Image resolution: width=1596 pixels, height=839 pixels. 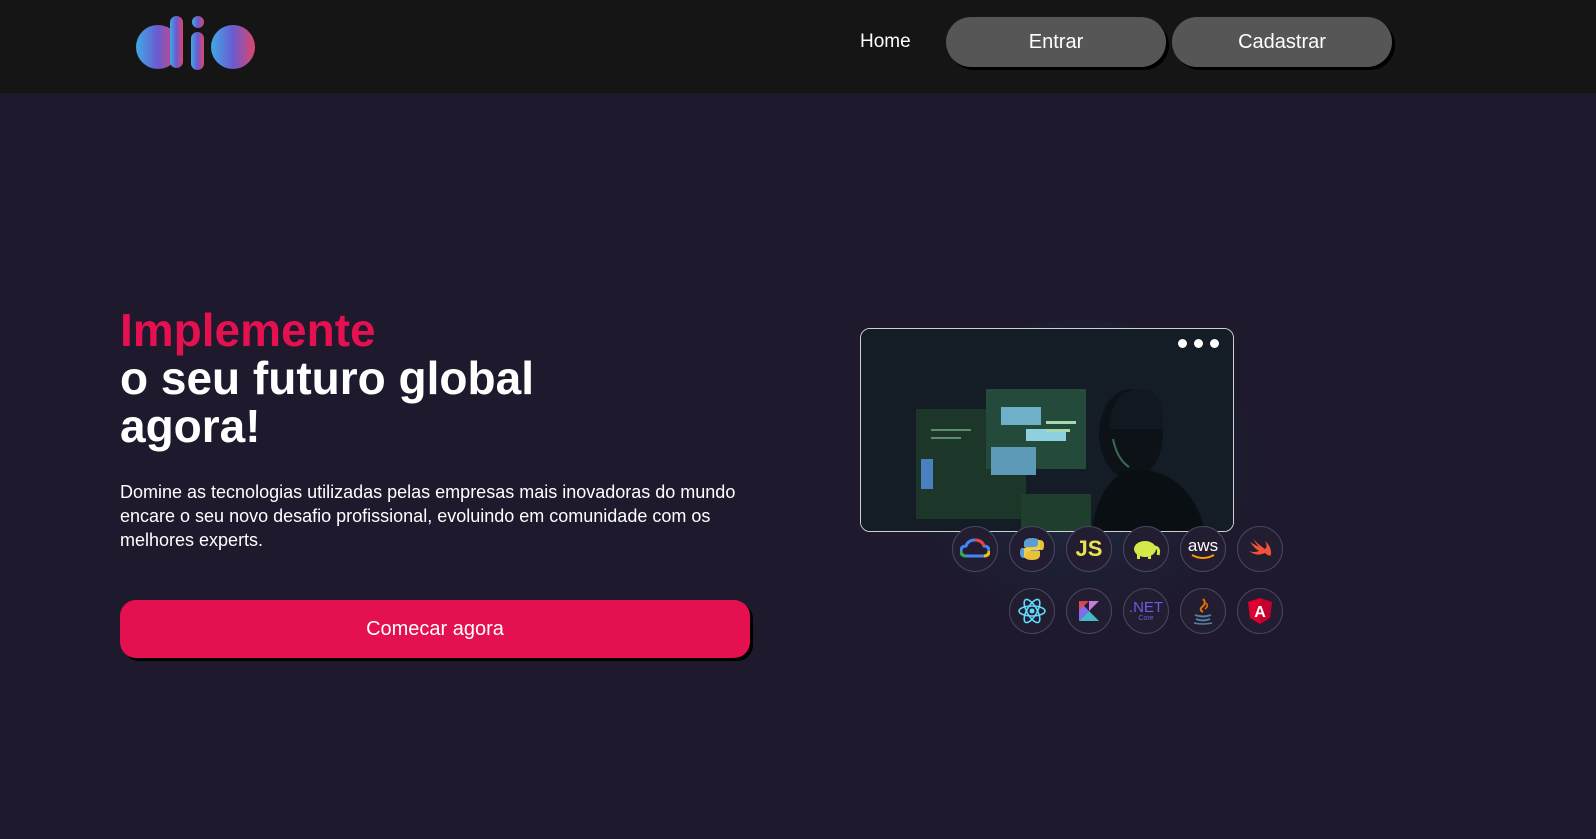 What do you see at coordinates (1146, 618) in the screenshot?
I see `dotnet-core-label: Core` at bounding box center [1146, 618].